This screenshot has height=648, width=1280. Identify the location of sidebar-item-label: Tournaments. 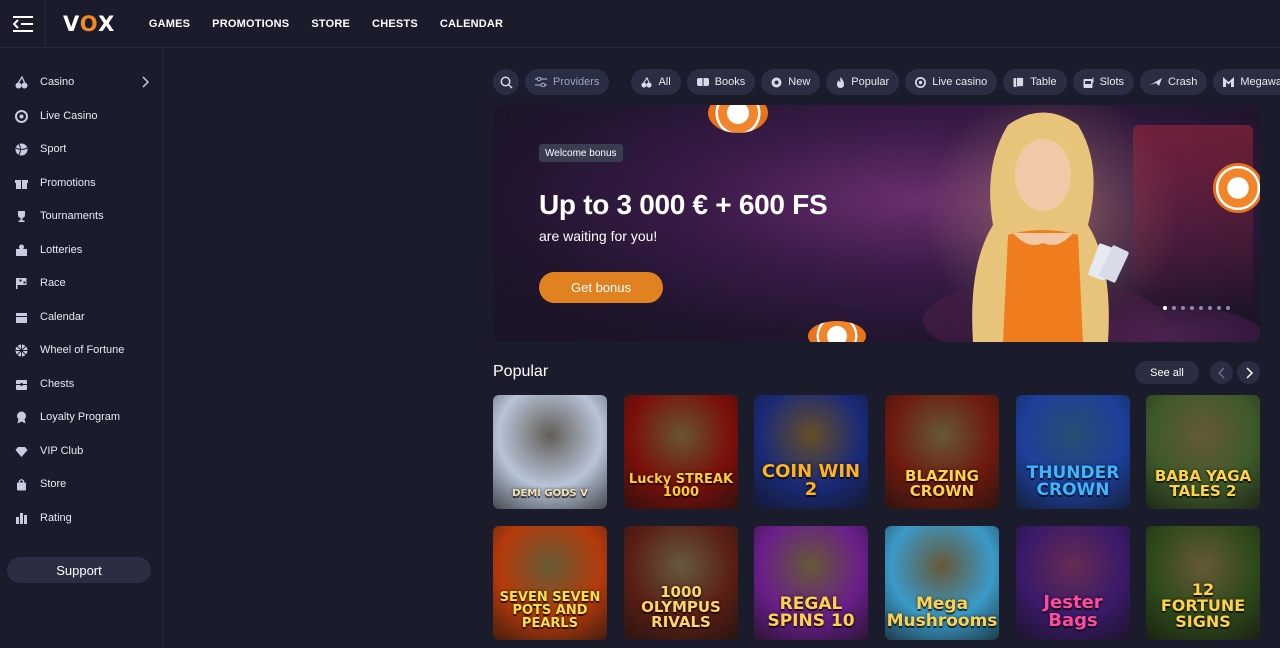
(72, 216).